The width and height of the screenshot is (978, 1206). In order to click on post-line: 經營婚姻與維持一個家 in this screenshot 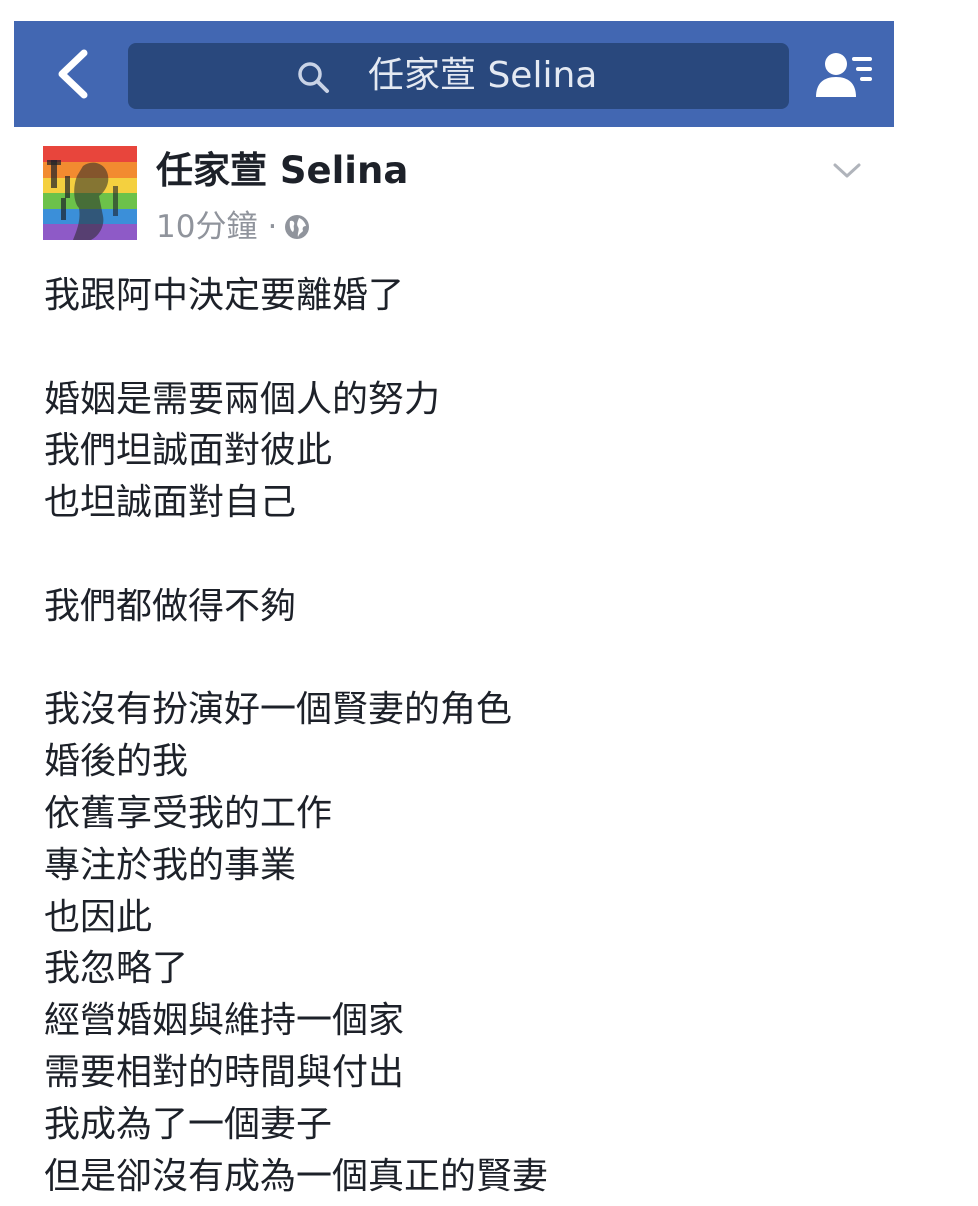, I will do `click(224, 1021)`.